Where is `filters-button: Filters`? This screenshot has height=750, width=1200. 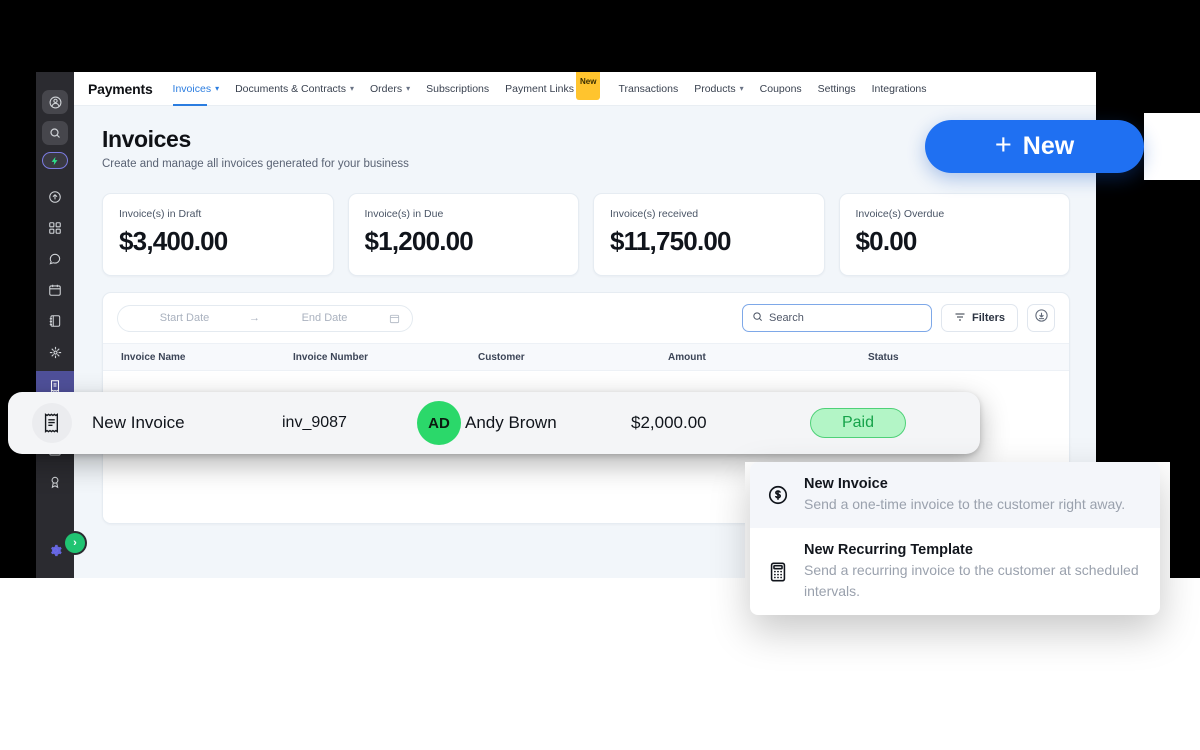
filters-button: Filters is located at coordinates (979, 318).